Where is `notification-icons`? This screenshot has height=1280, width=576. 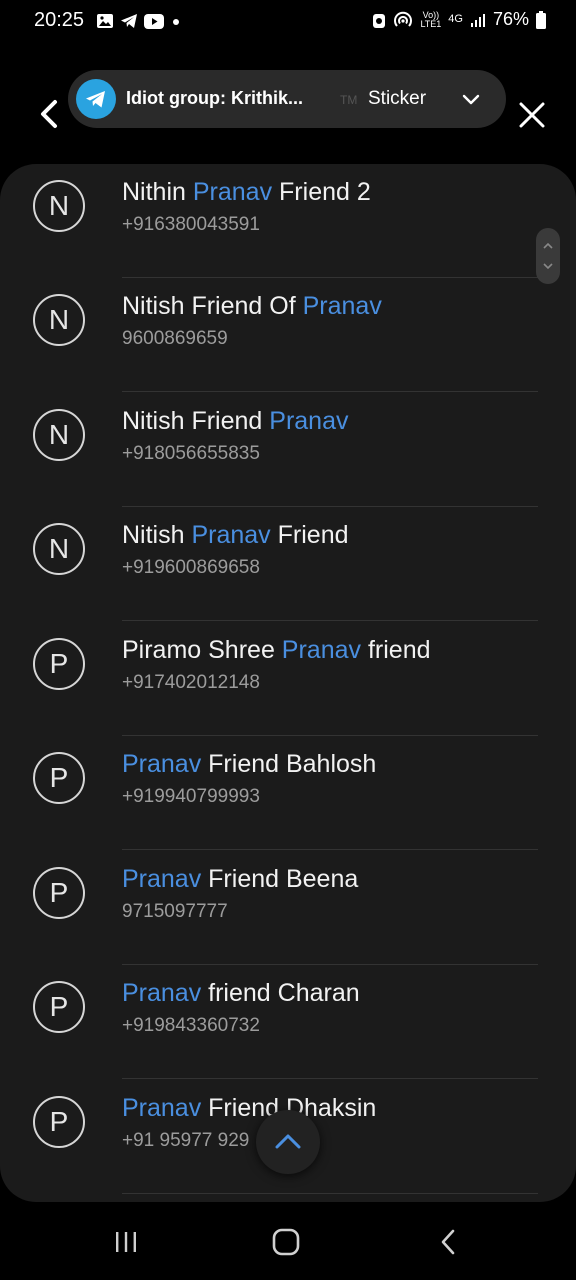
notification-icons is located at coordinates (139, 21).